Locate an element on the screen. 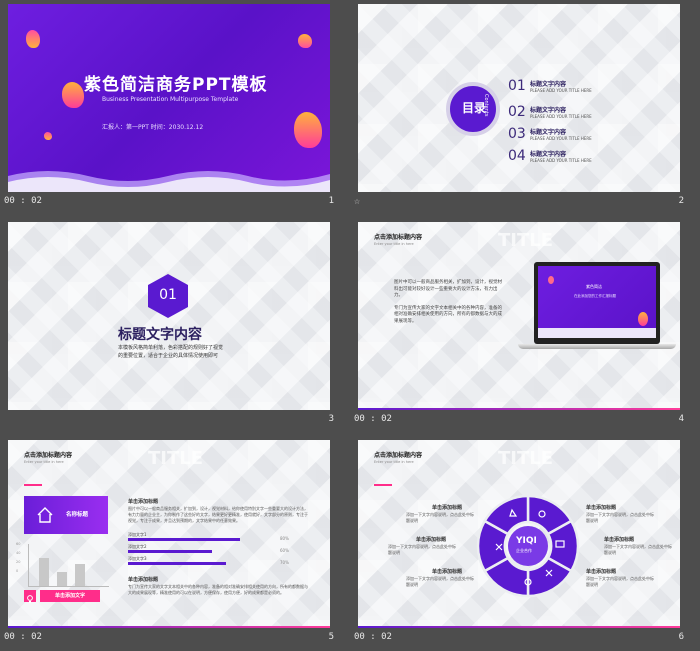 This screenshot has width=700, height=651. name-card: 名称标题 is located at coordinates (66, 515).